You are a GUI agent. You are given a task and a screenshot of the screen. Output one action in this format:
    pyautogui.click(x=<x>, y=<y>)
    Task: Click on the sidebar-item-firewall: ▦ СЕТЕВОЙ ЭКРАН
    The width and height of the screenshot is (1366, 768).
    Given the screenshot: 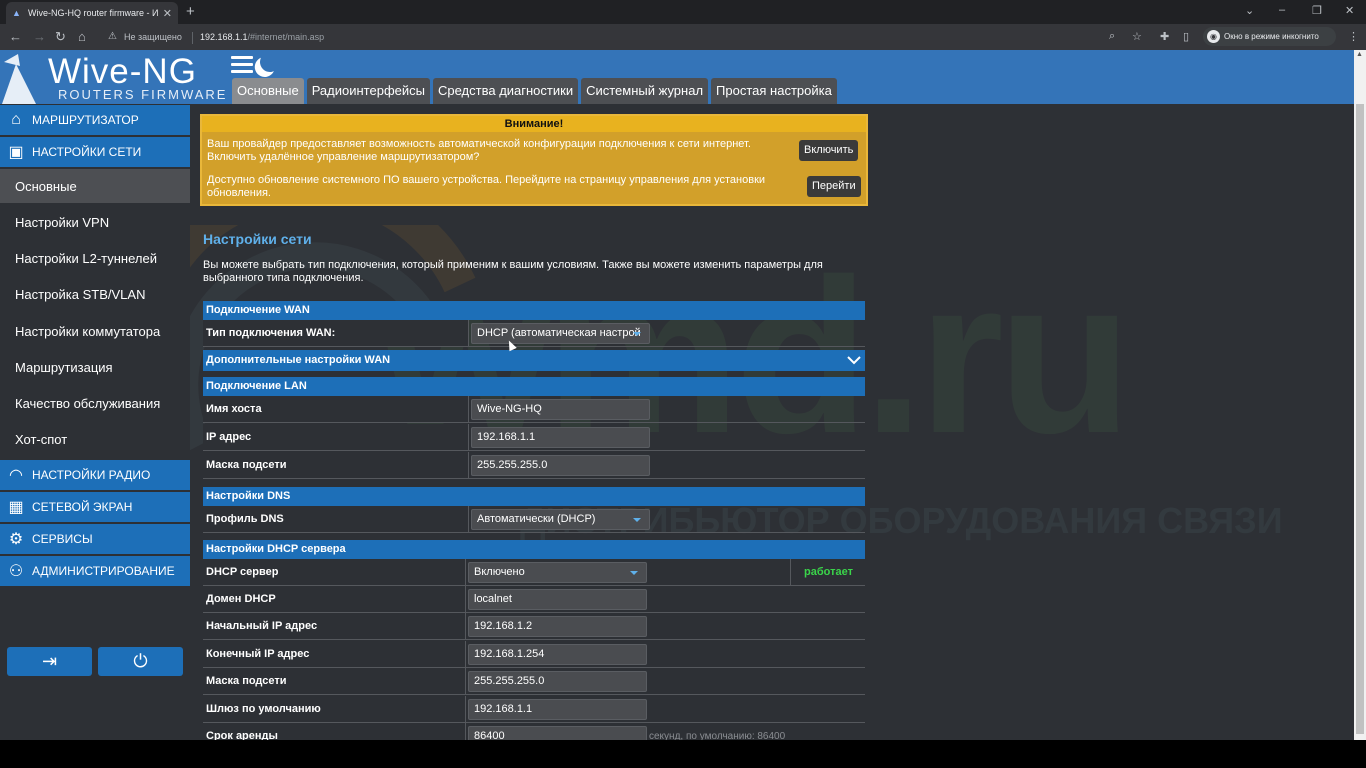 What is the action you would take?
    pyautogui.click(x=95, y=507)
    